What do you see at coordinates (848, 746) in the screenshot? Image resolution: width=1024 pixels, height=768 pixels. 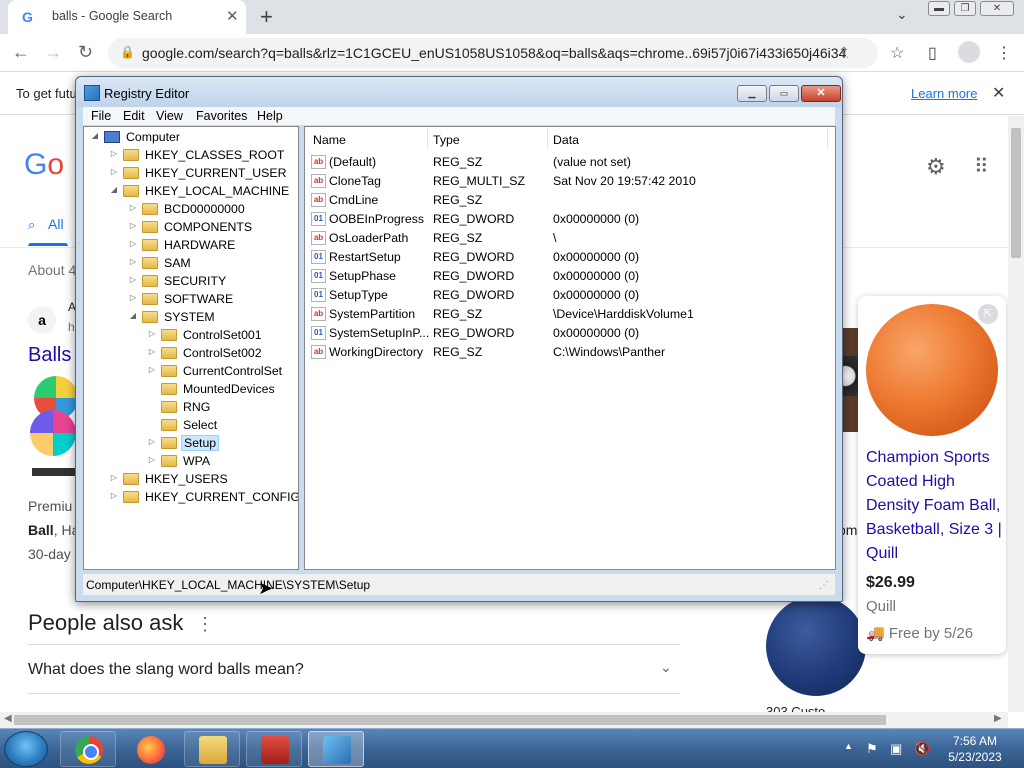 I see `show-hidden-icons-icon: ▲` at bounding box center [848, 746].